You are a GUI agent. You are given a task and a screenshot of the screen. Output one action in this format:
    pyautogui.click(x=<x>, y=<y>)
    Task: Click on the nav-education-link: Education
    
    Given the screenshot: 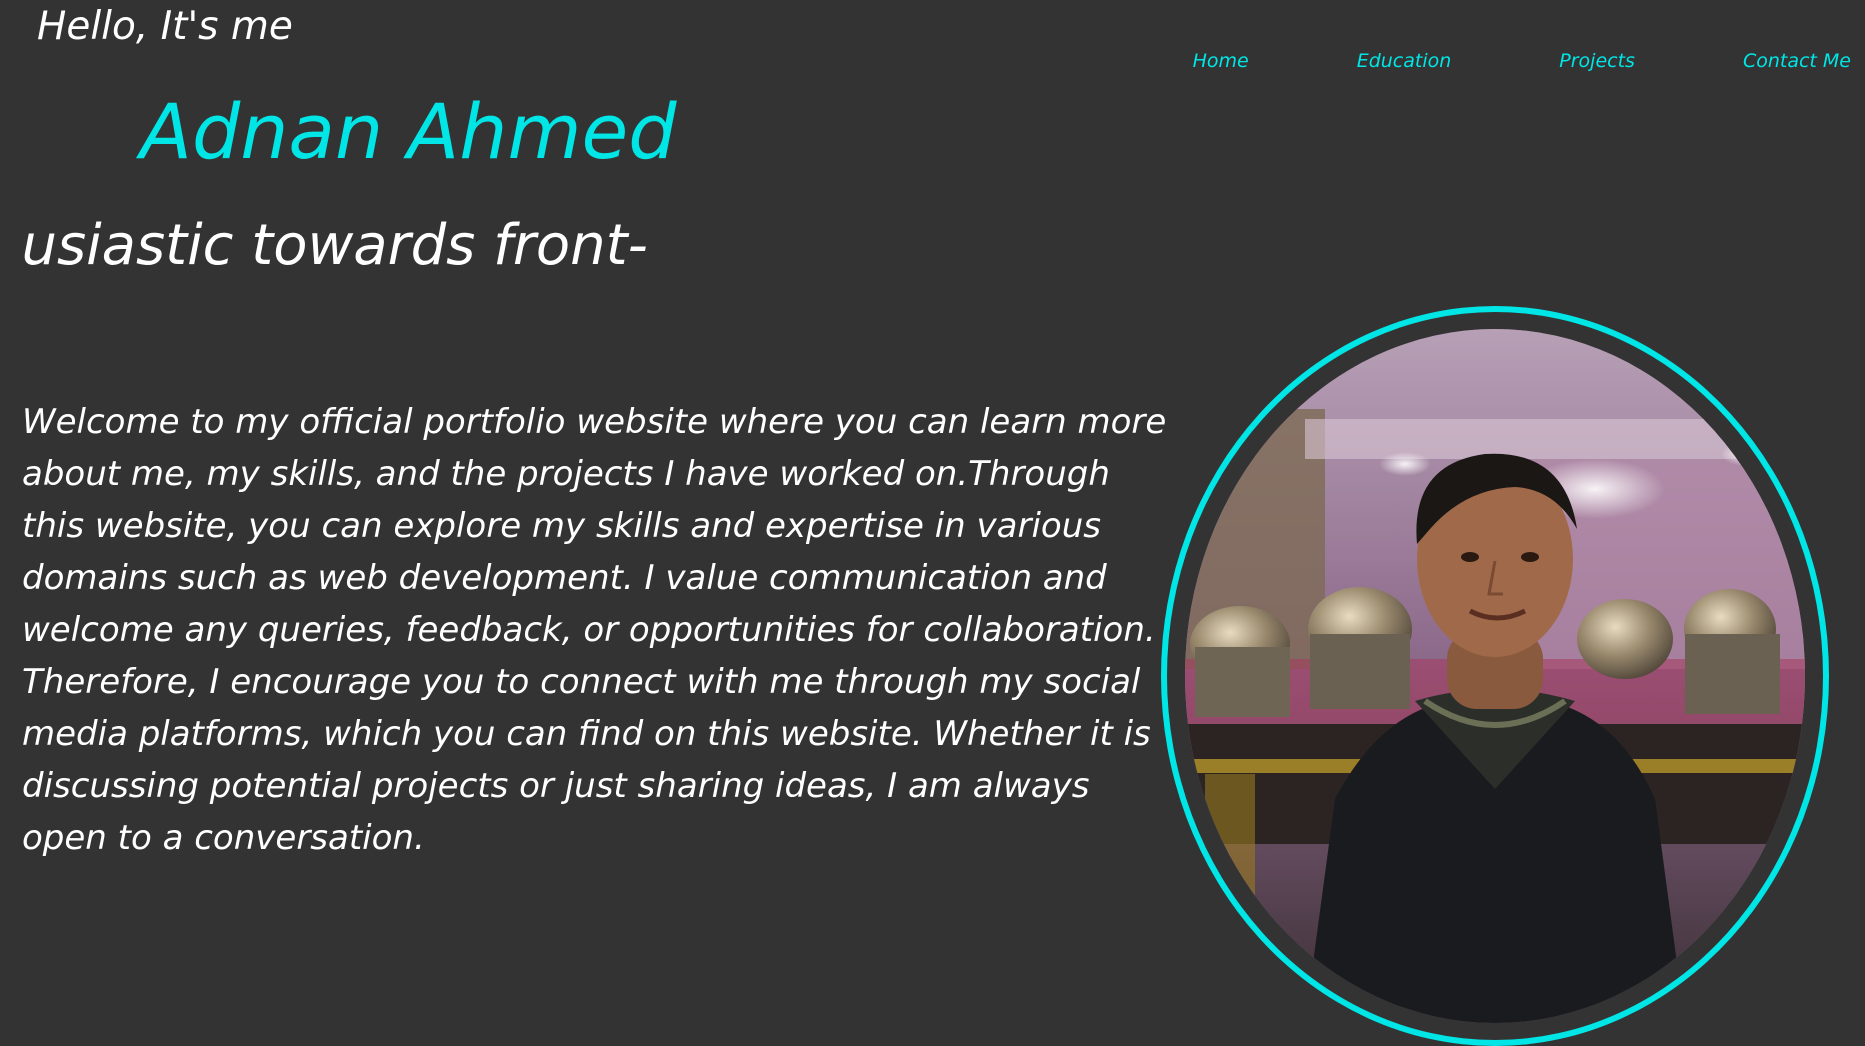 What is the action you would take?
    pyautogui.click(x=1404, y=61)
    